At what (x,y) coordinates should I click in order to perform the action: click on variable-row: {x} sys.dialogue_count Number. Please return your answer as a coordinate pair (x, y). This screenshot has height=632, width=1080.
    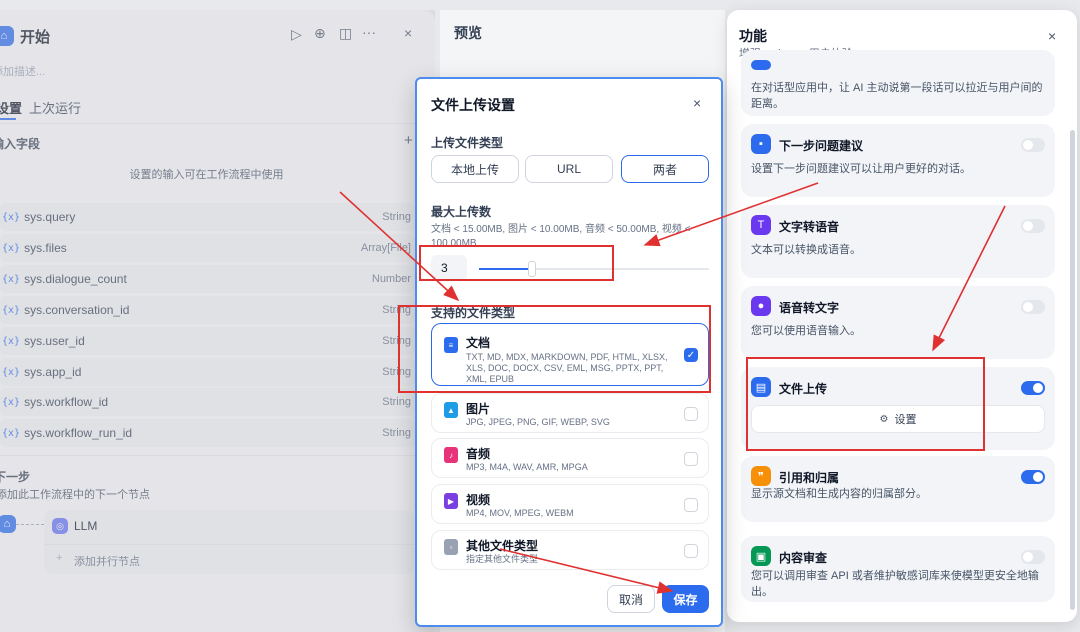
    Looking at the image, I should click on (207, 279).